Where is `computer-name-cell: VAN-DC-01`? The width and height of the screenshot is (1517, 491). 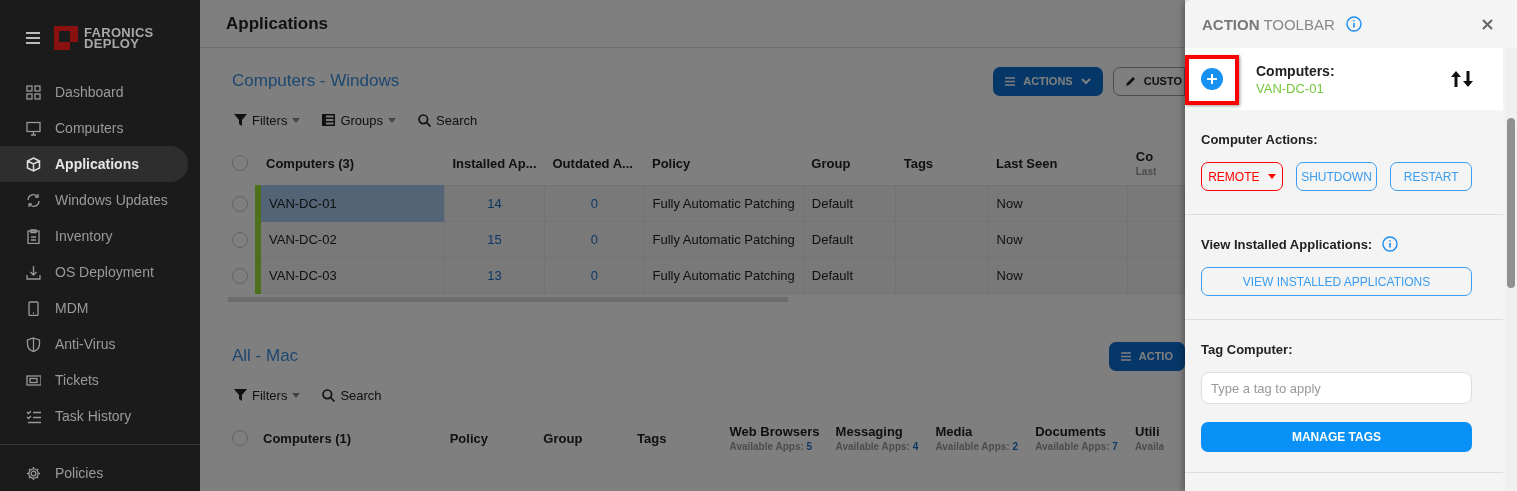 computer-name-cell: VAN-DC-01 is located at coordinates (351, 203).